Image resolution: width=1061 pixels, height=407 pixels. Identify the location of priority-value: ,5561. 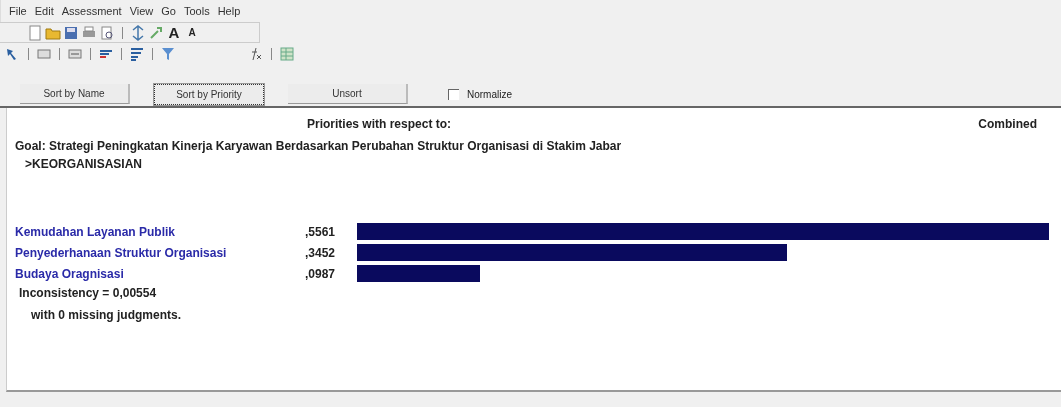
(321, 232).